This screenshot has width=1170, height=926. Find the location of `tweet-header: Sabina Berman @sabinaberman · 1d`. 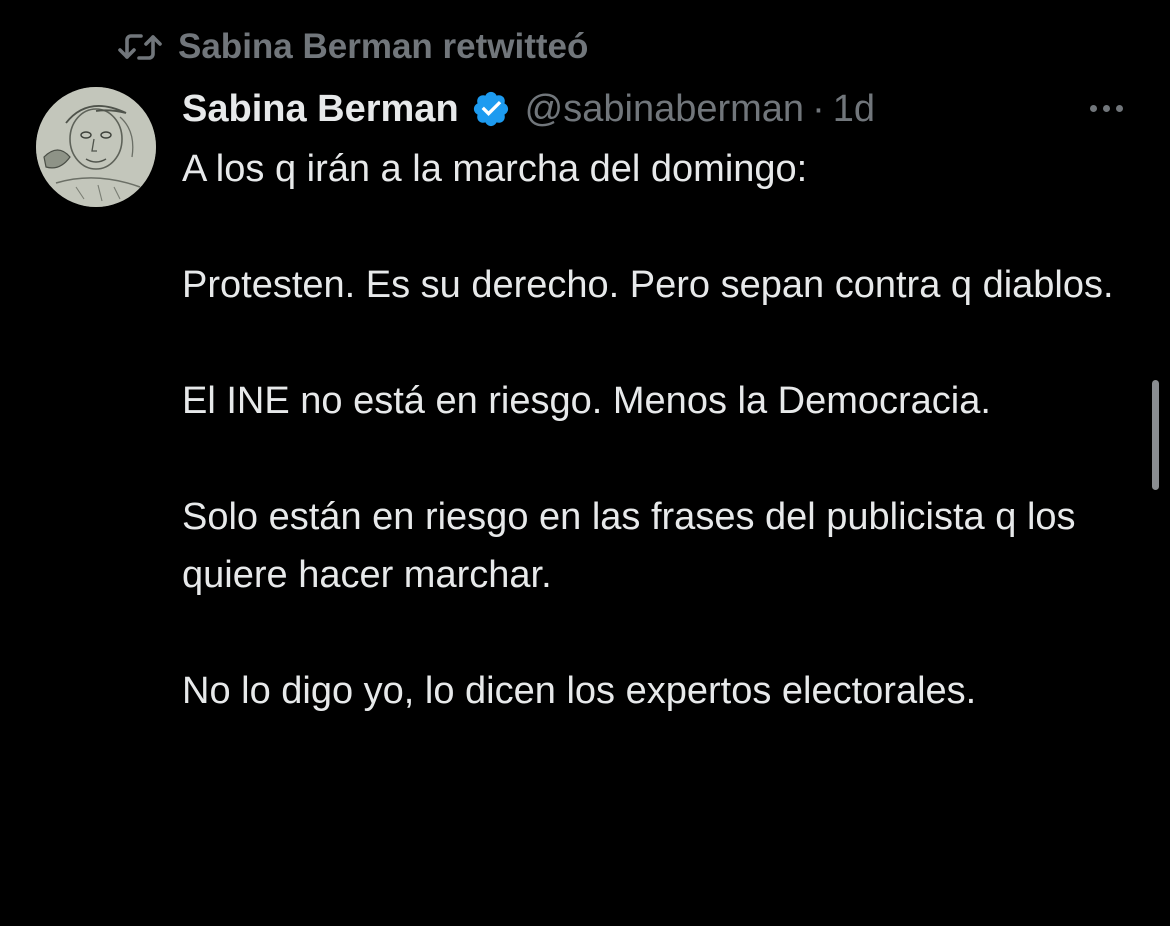

tweet-header: Sabina Berman @sabinaberman · 1d is located at coordinates (528, 109).